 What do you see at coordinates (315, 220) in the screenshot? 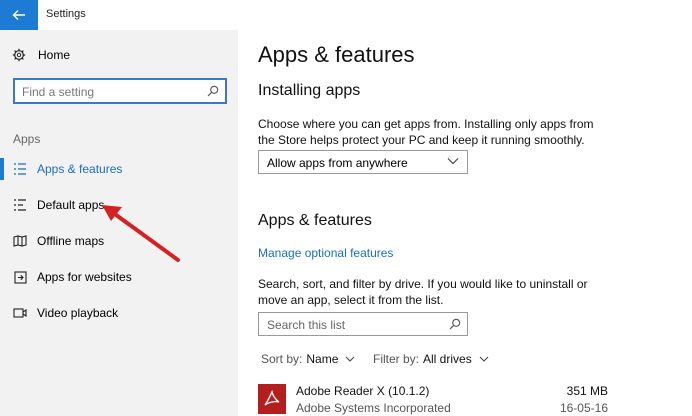
I see `apps-features-heading: Apps & features` at bounding box center [315, 220].